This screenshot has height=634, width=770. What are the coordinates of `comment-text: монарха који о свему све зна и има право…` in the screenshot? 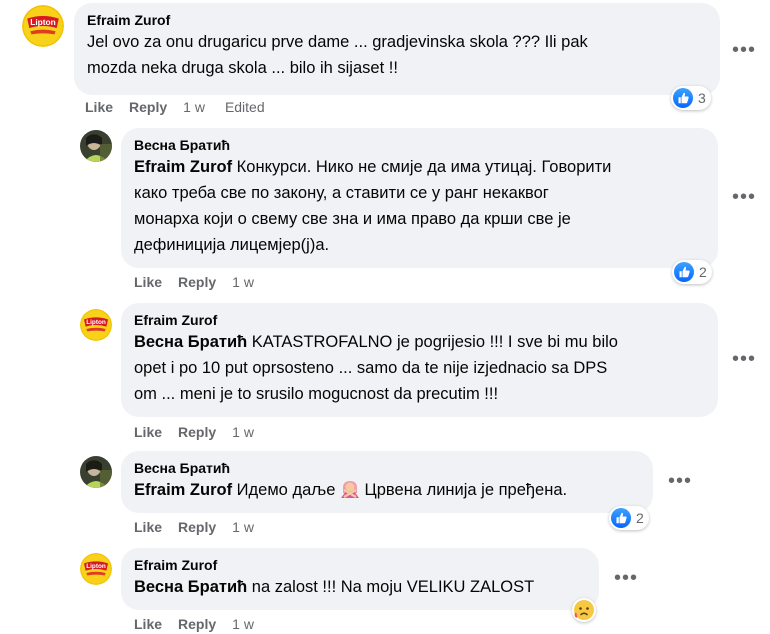 It's located at (352, 219).